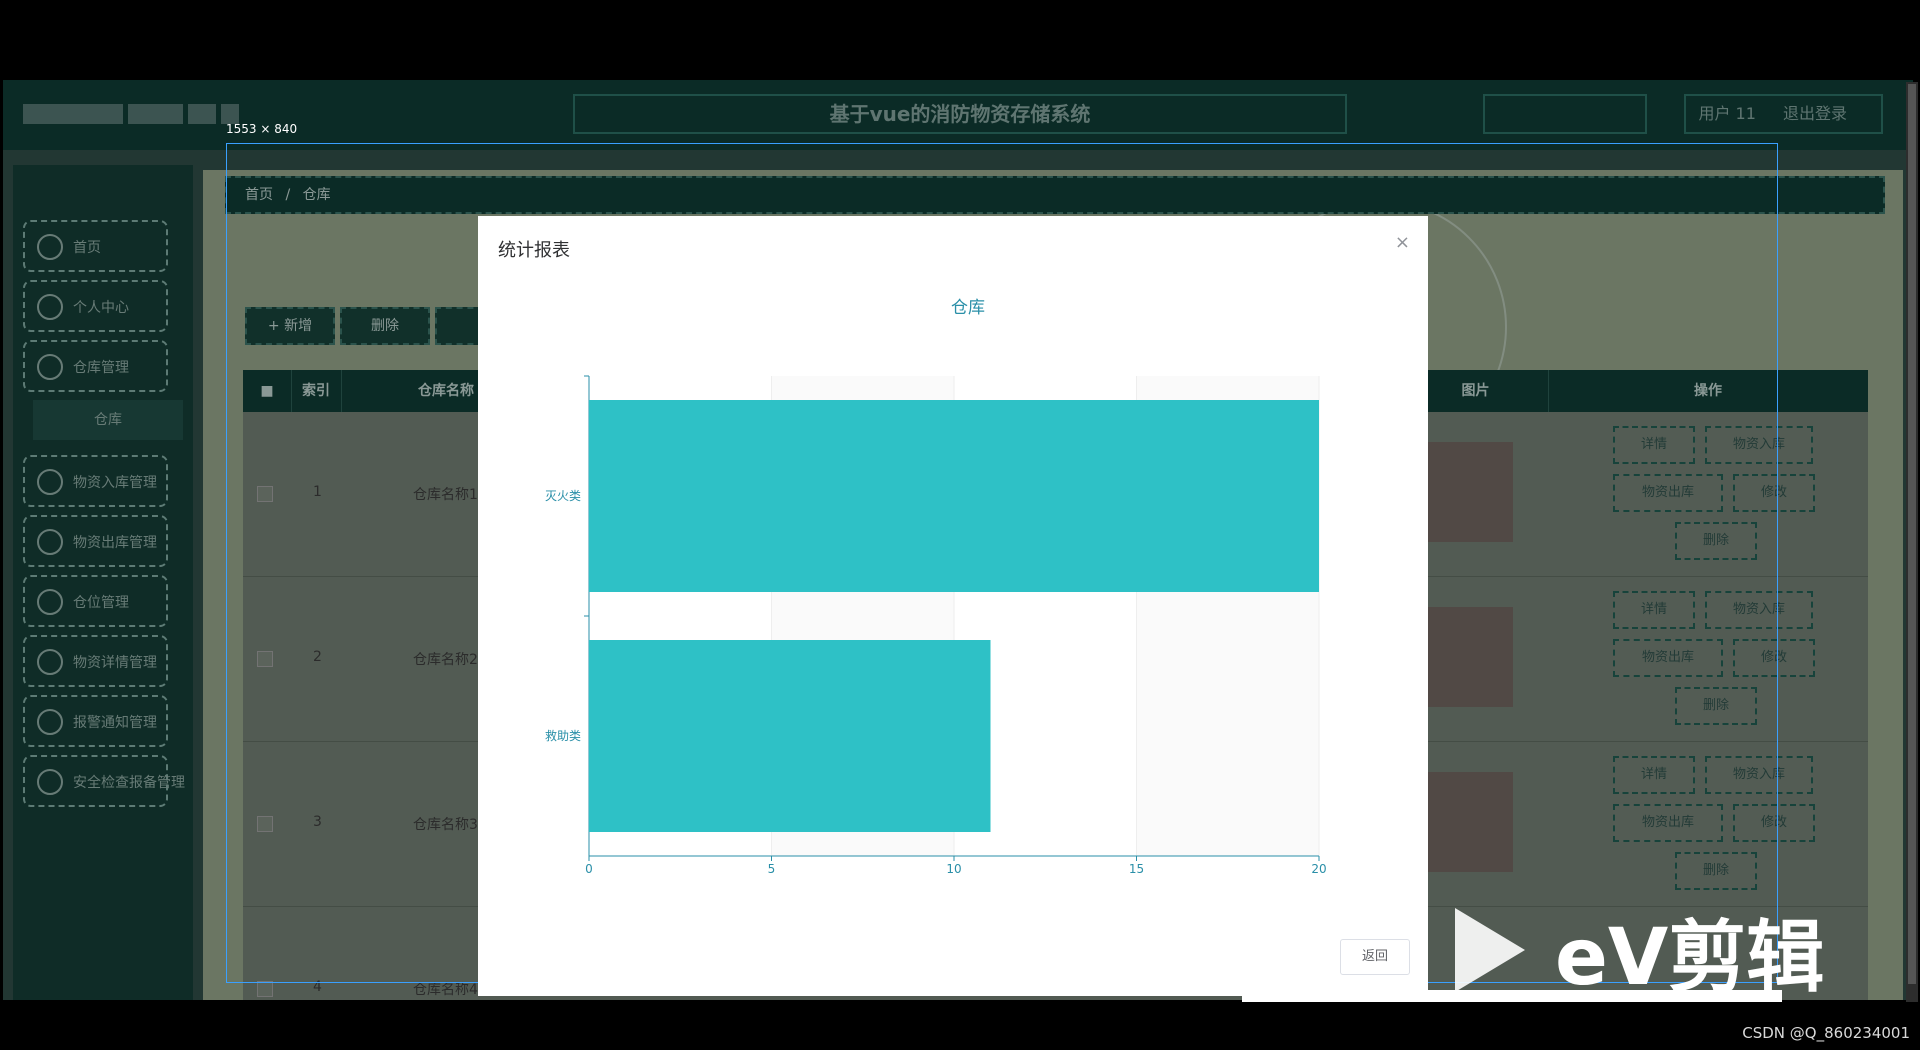 This screenshot has width=1920, height=1050. What do you see at coordinates (1318, 869) in the screenshot?
I see `x-tick-label: 20` at bounding box center [1318, 869].